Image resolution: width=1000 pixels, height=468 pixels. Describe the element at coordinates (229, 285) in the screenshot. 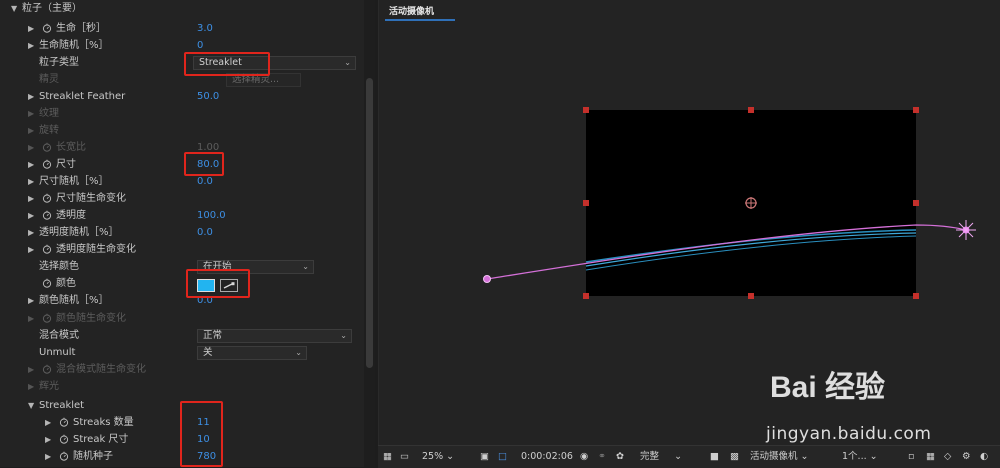

I see `eyedropper-button` at that location.